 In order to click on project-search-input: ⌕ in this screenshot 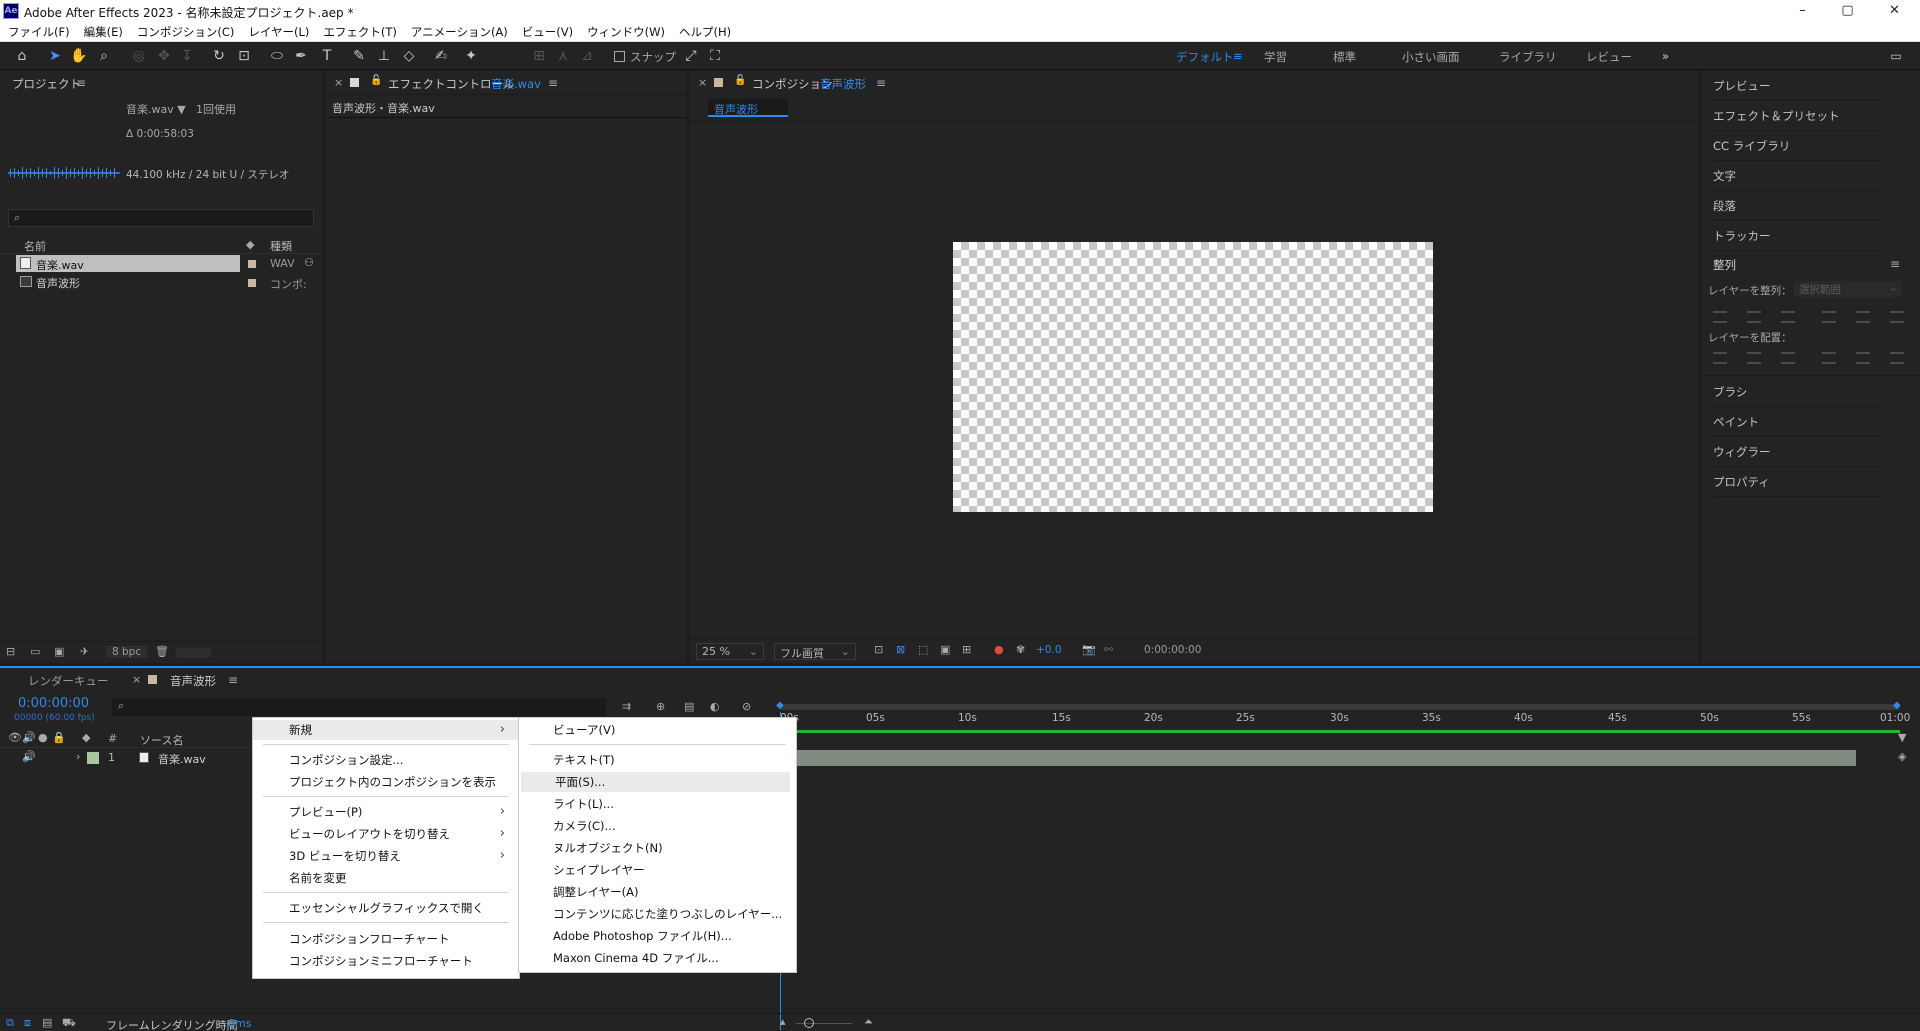, I will do `click(161, 218)`.